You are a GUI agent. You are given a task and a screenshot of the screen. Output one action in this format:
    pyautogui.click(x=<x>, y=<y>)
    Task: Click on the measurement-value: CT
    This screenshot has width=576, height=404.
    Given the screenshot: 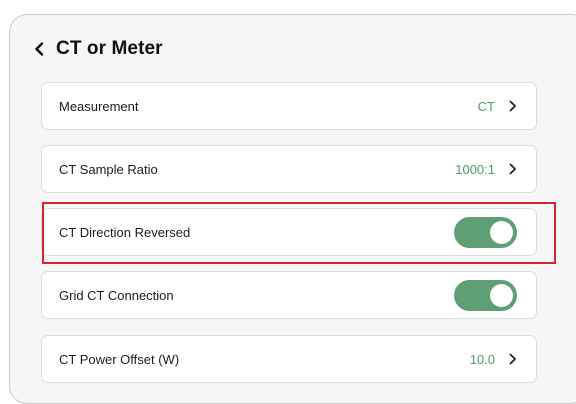 What is the action you would take?
    pyautogui.click(x=486, y=106)
    